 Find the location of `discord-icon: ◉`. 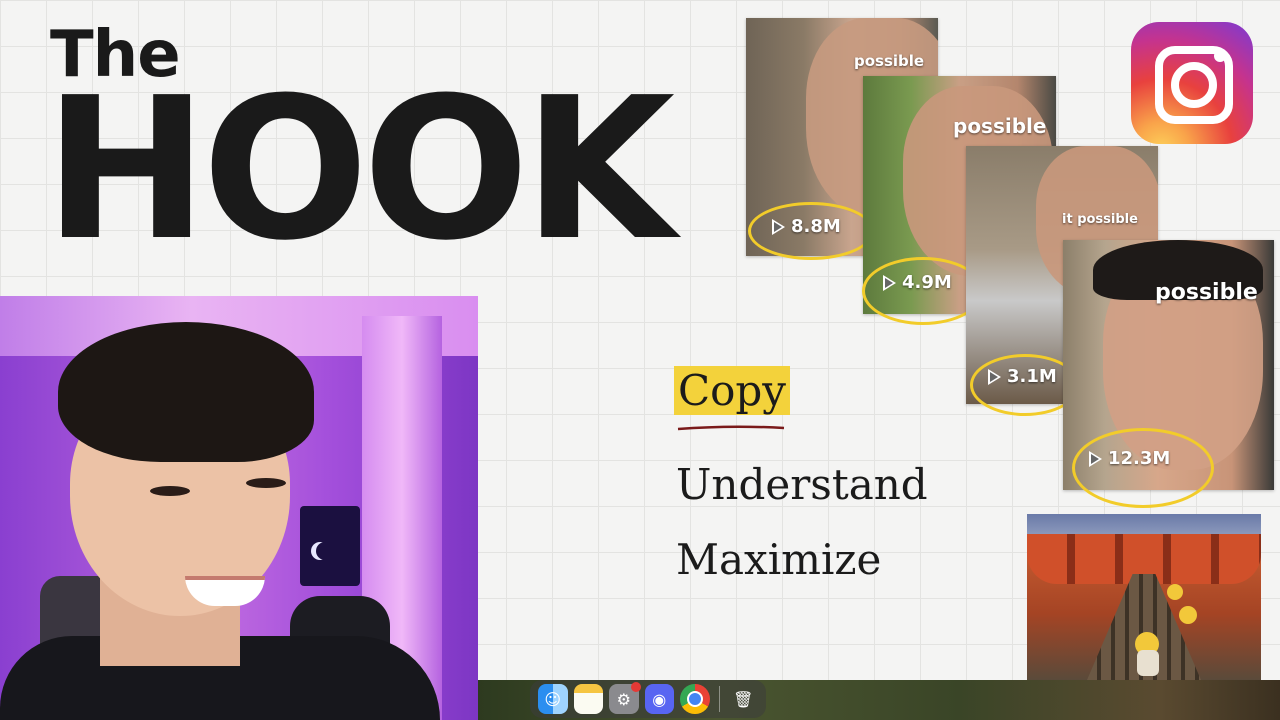

discord-icon: ◉ is located at coordinates (659, 699).